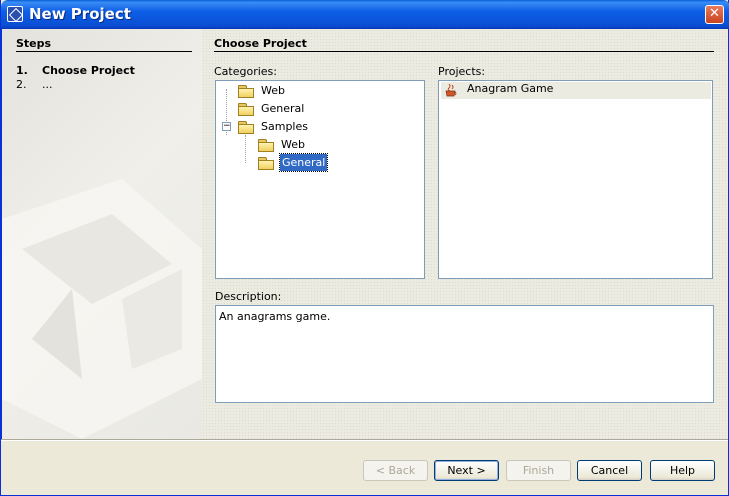 The height and width of the screenshot is (496, 729). Describe the element at coordinates (451, 90) in the screenshot. I see `java-cup-icon` at that location.